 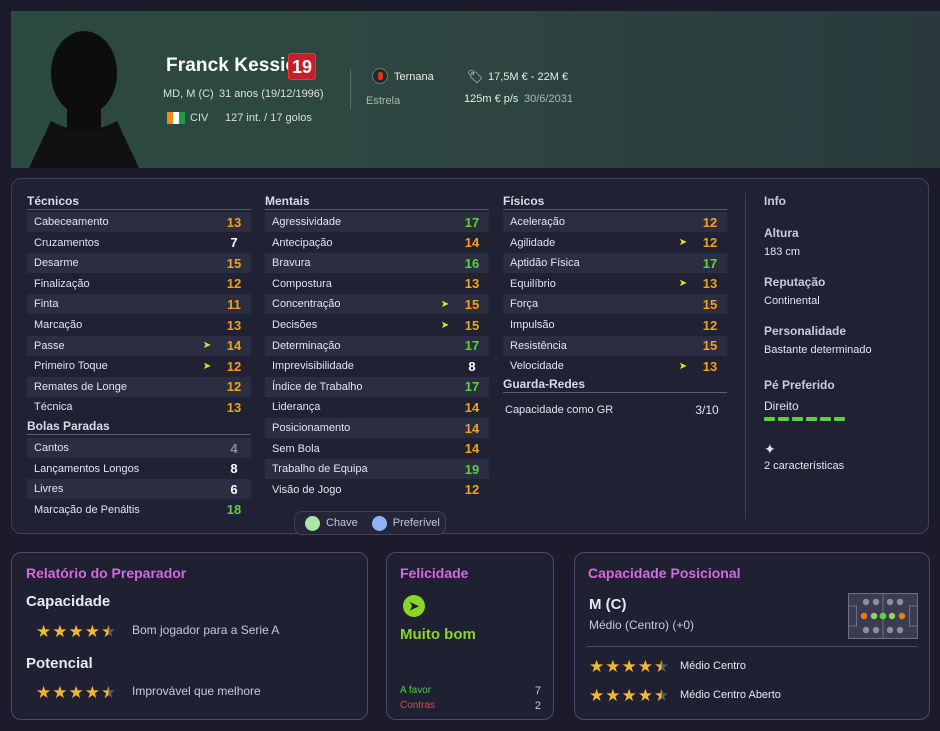 I want to click on player-silhouette-icon, so click(x=84, y=99).